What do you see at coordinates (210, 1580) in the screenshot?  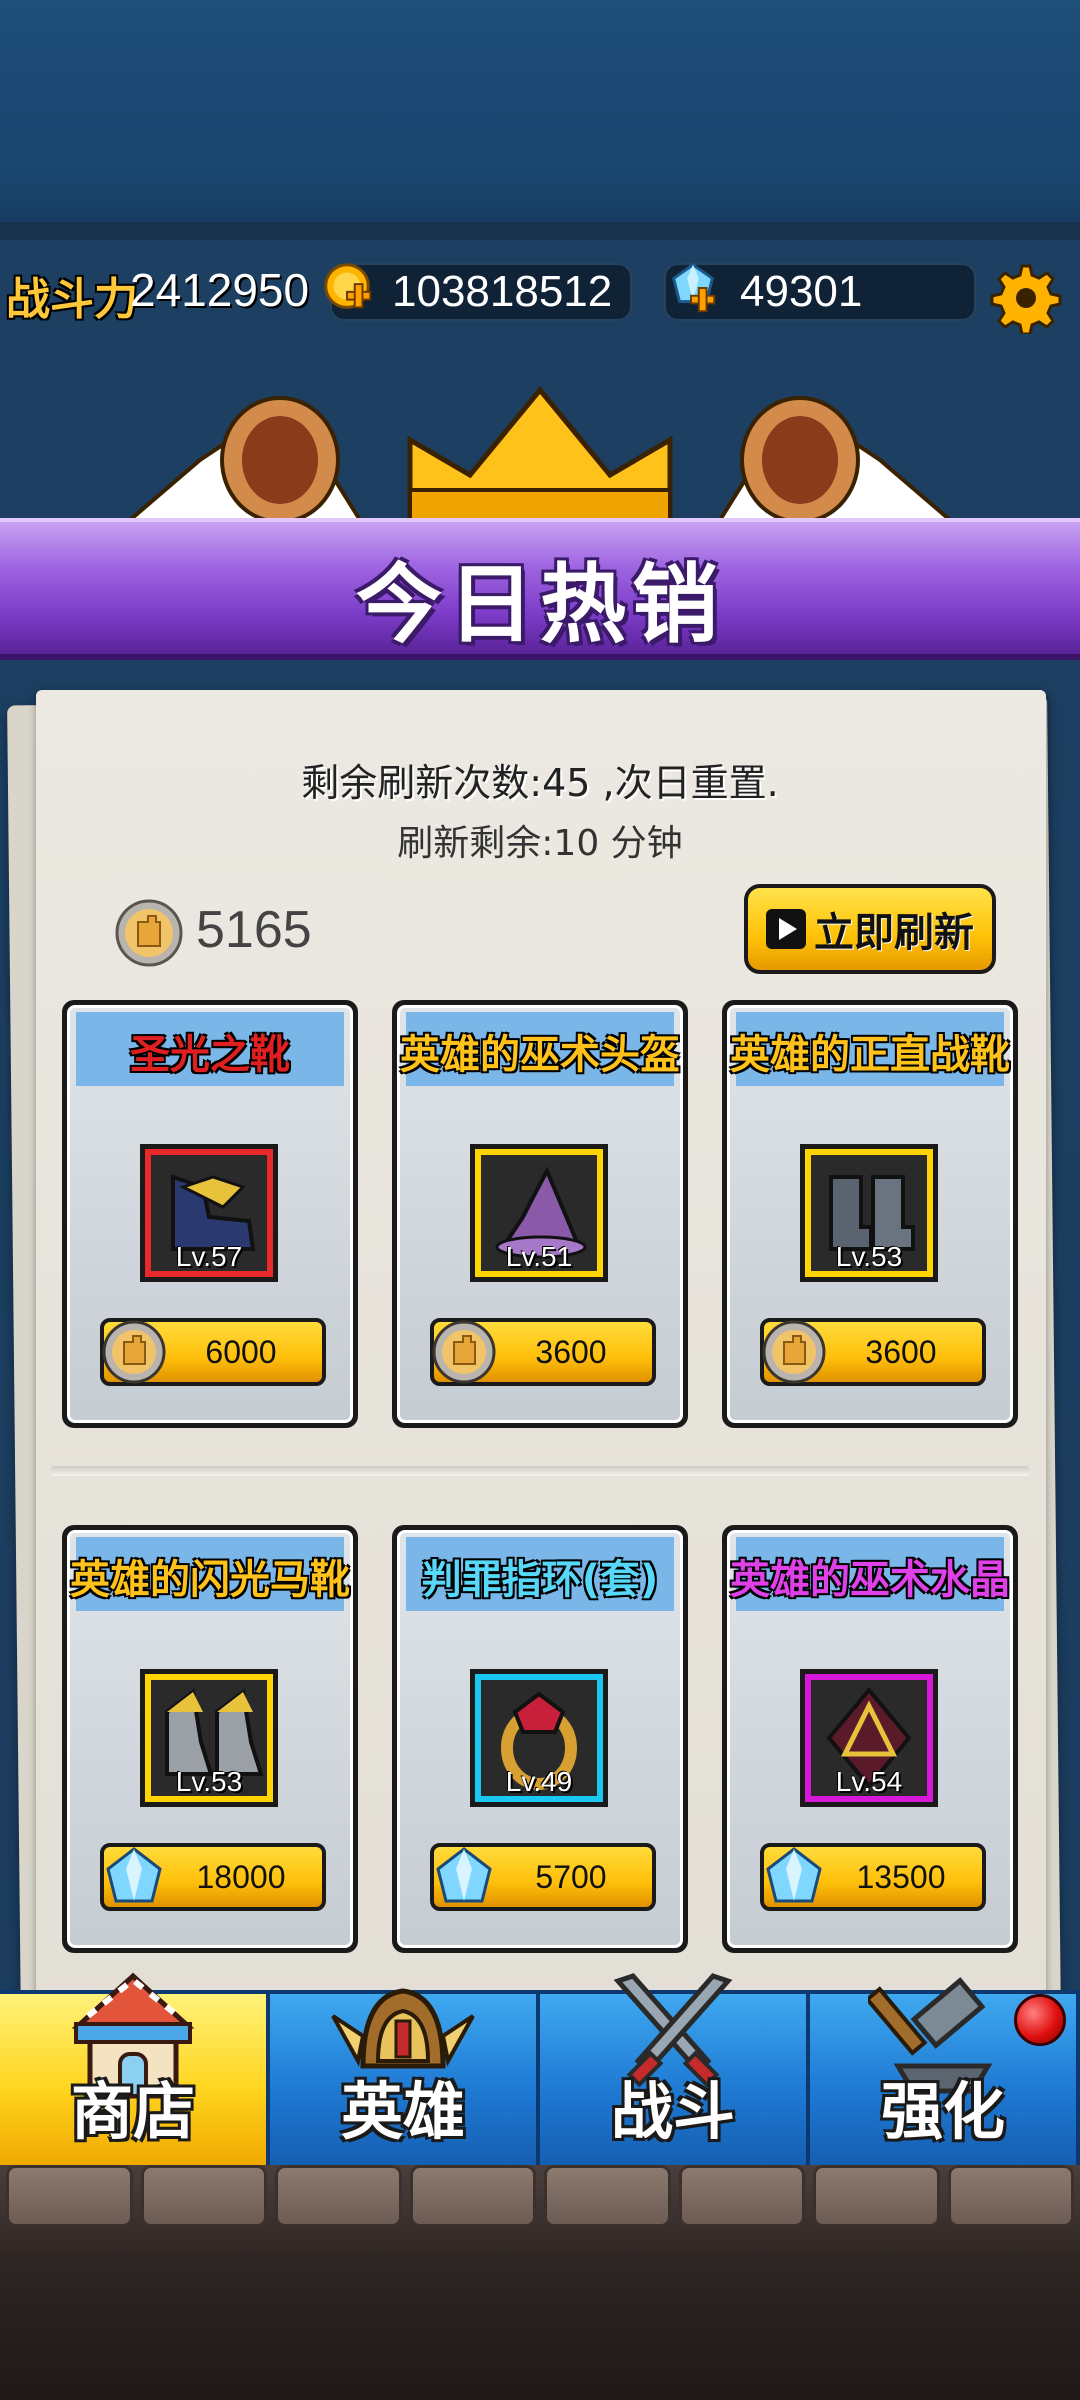 I see `item-name: 英雄的闪光马靴` at bounding box center [210, 1580].